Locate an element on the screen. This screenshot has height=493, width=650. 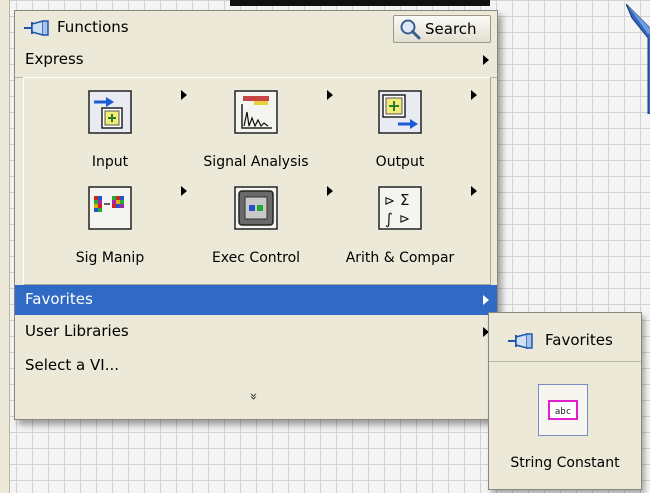
string-constant-icon-text: abc is located at coordinates (563, 412).